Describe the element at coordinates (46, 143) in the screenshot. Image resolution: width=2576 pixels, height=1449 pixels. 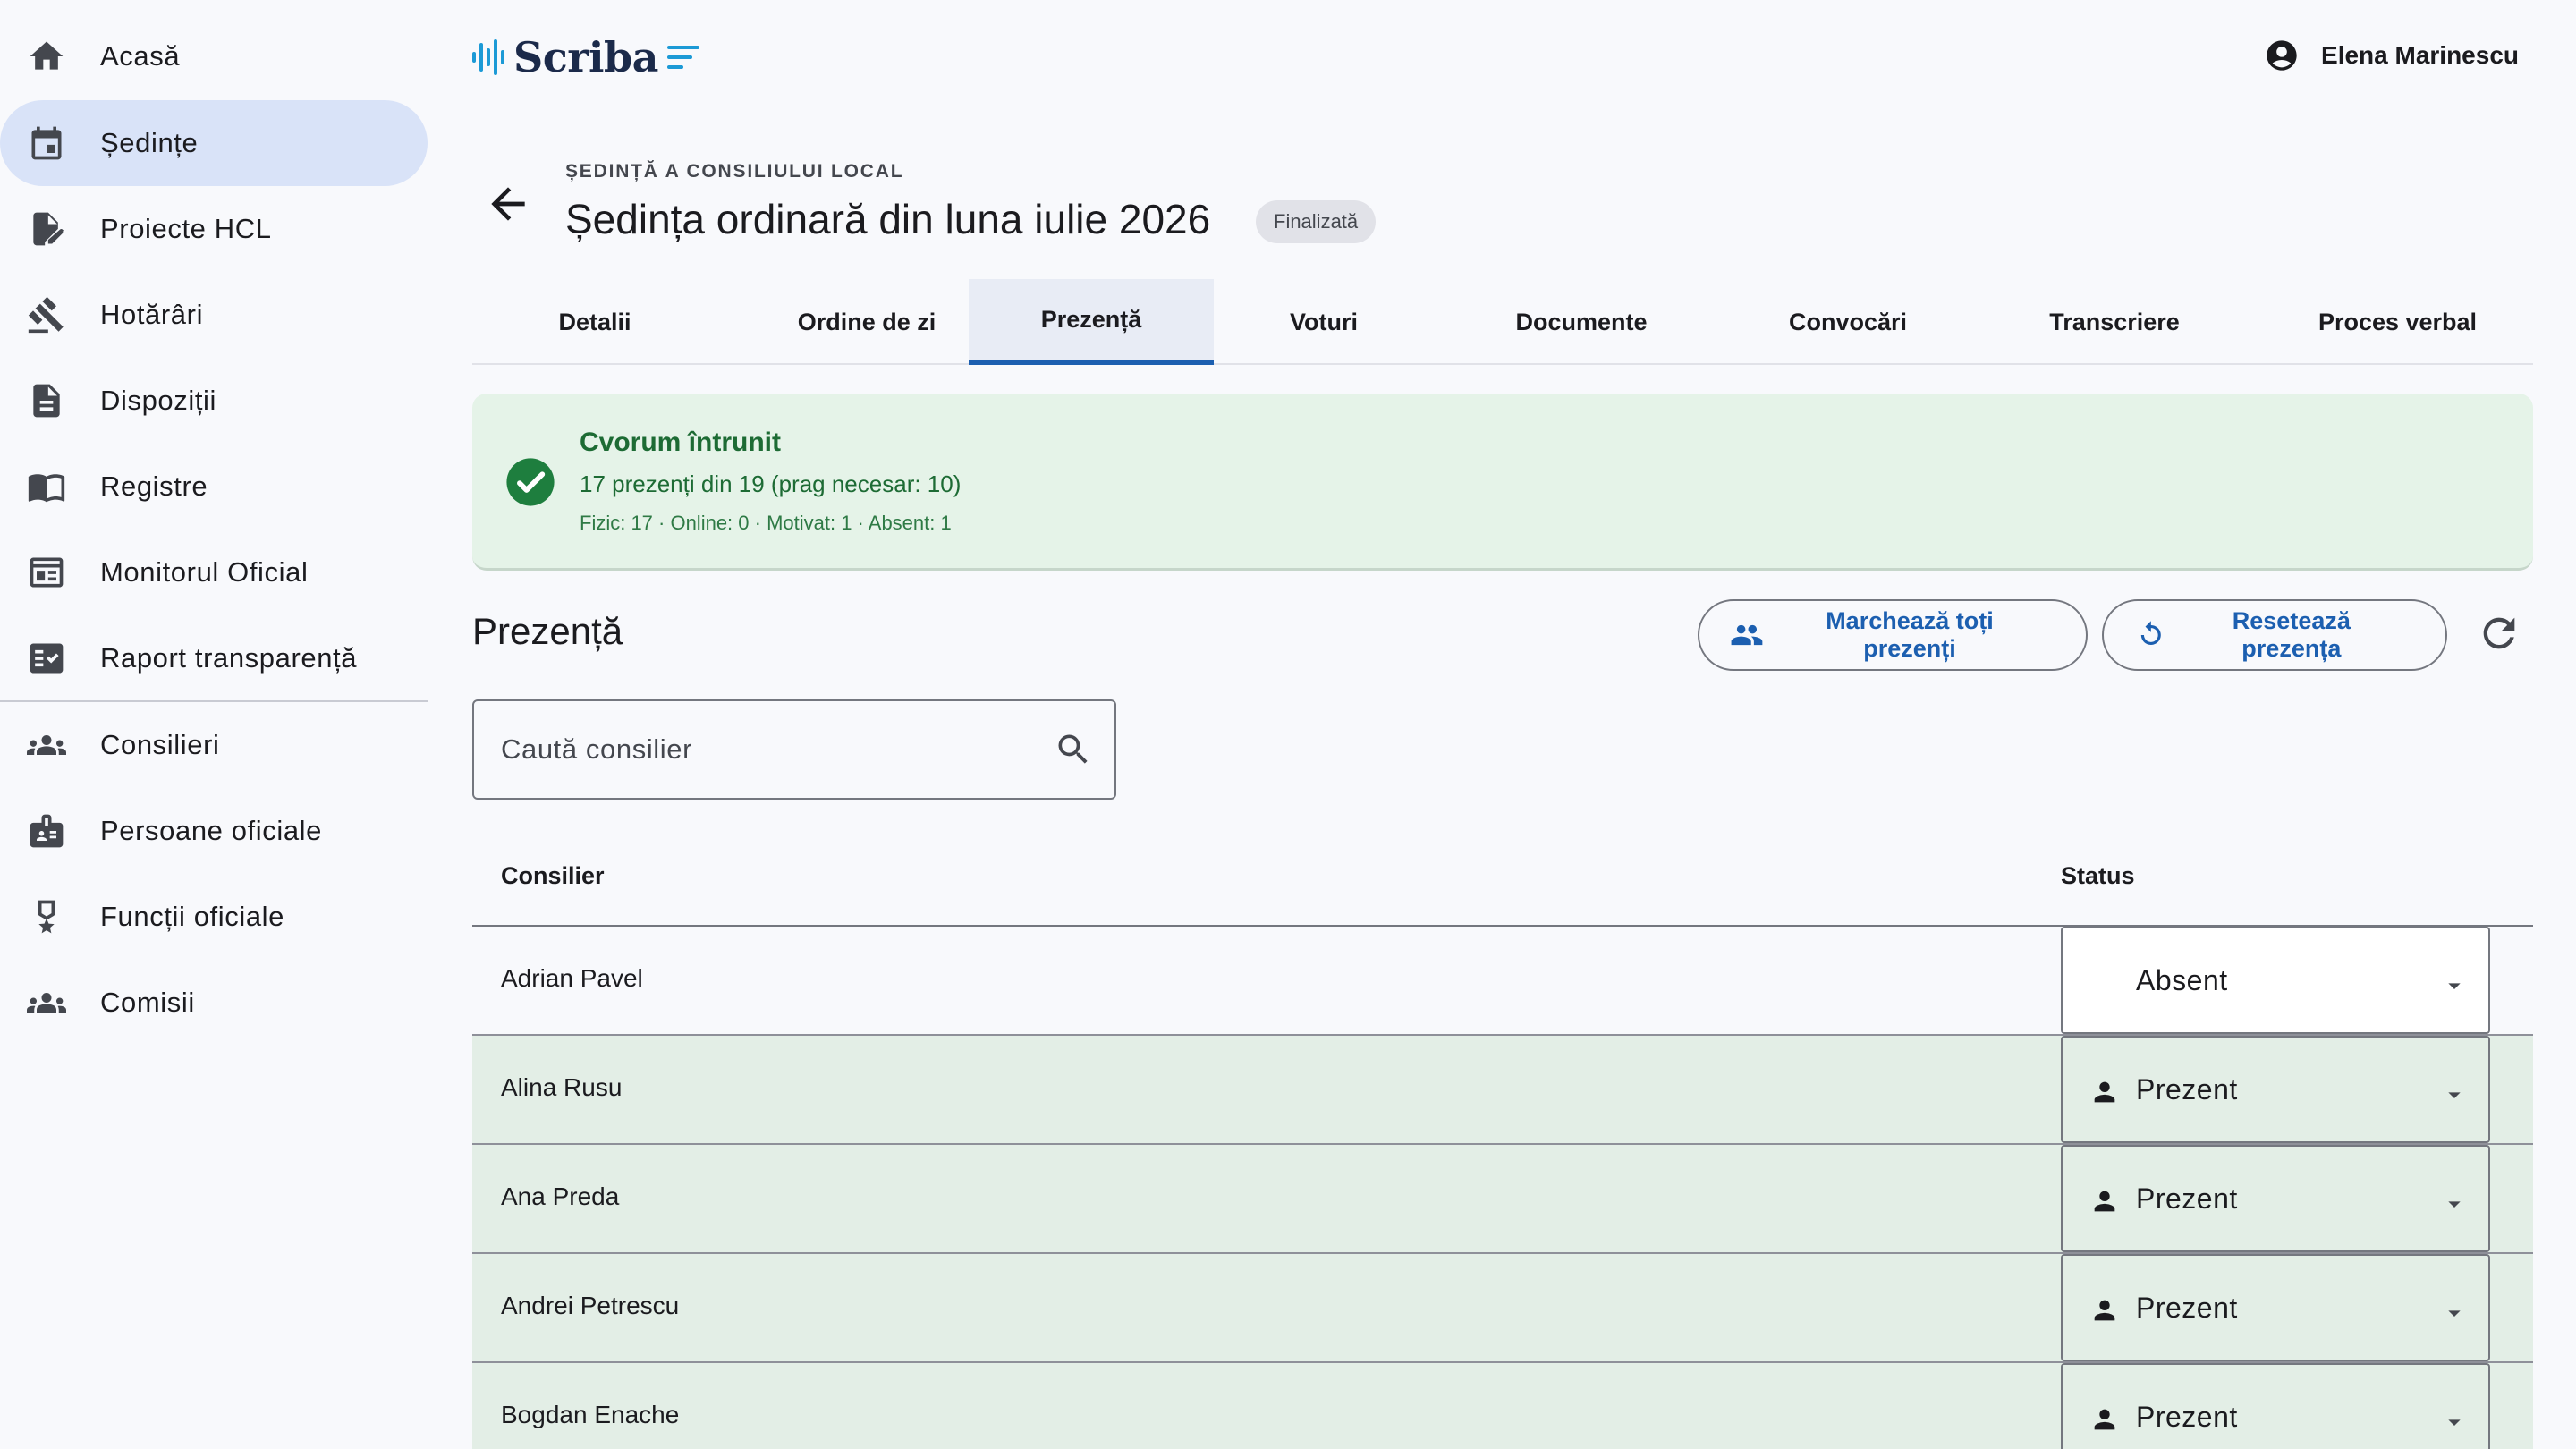
I see `calendar-icon` at that location.